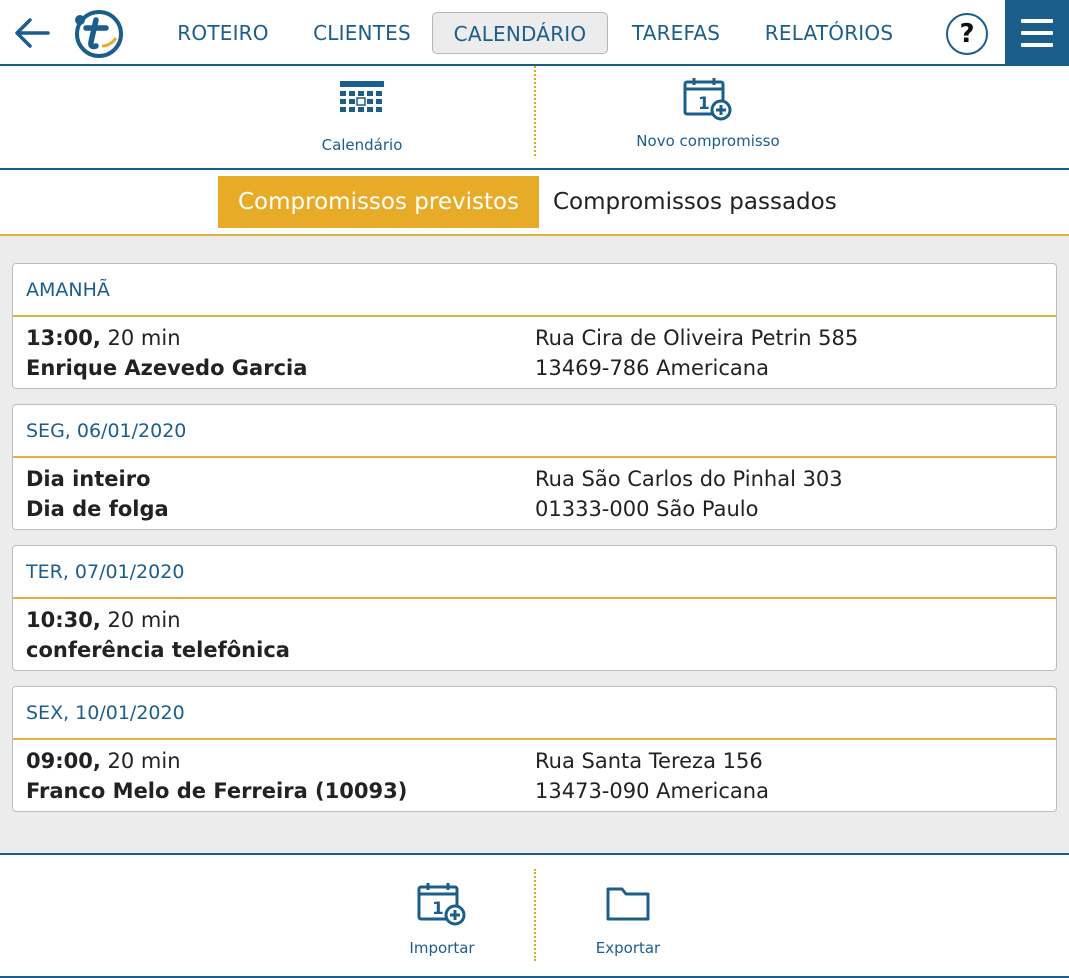 The height and width of the screenshot is (978, 1069). Describe the element at coordinates (103, 761) in the screenshot. I see `appointment-time-line: 09:00, 20 min` at that location.